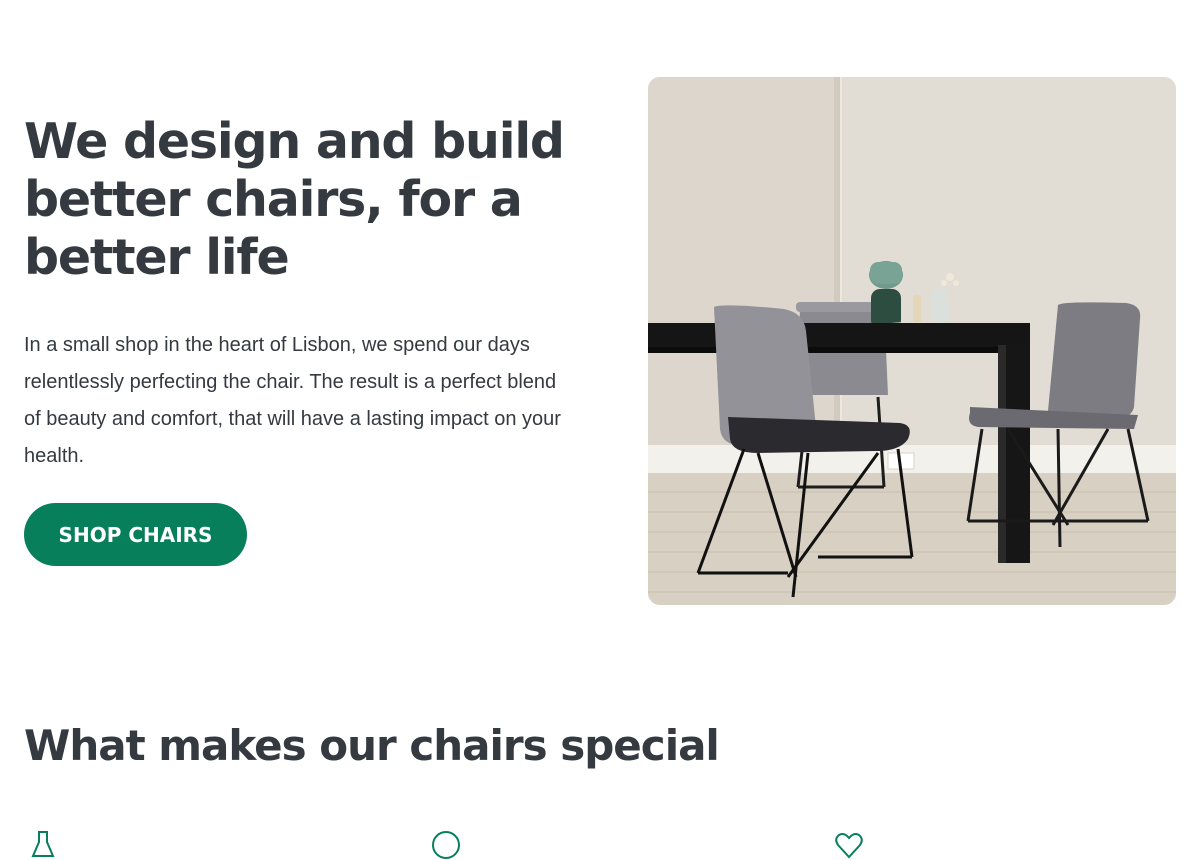 Image resolution: width=1200 pixels, height=860 pixels. Describe the element at coordinates (849, 845) in the screenshot. I see `heart-icon` at that location.